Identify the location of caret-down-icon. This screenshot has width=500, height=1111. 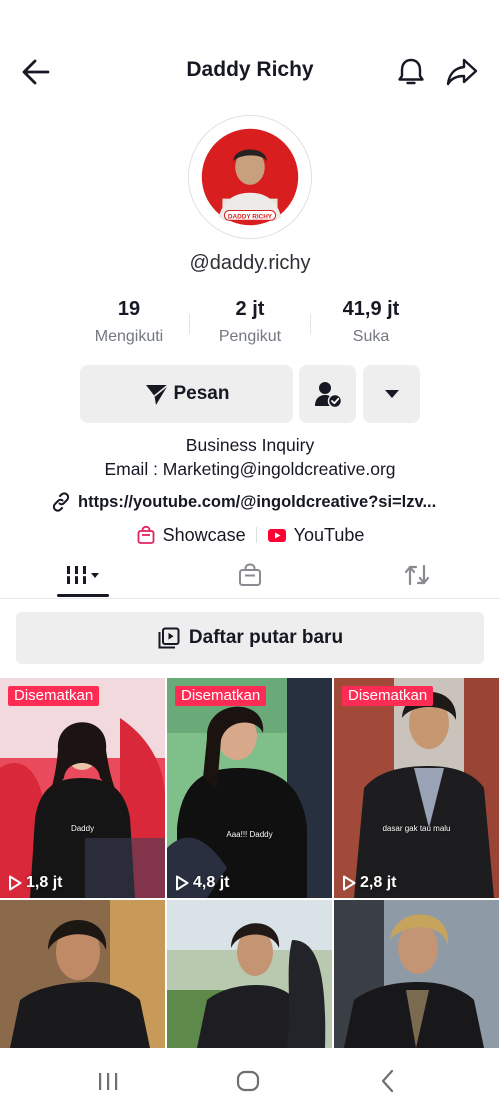
(391, 394).